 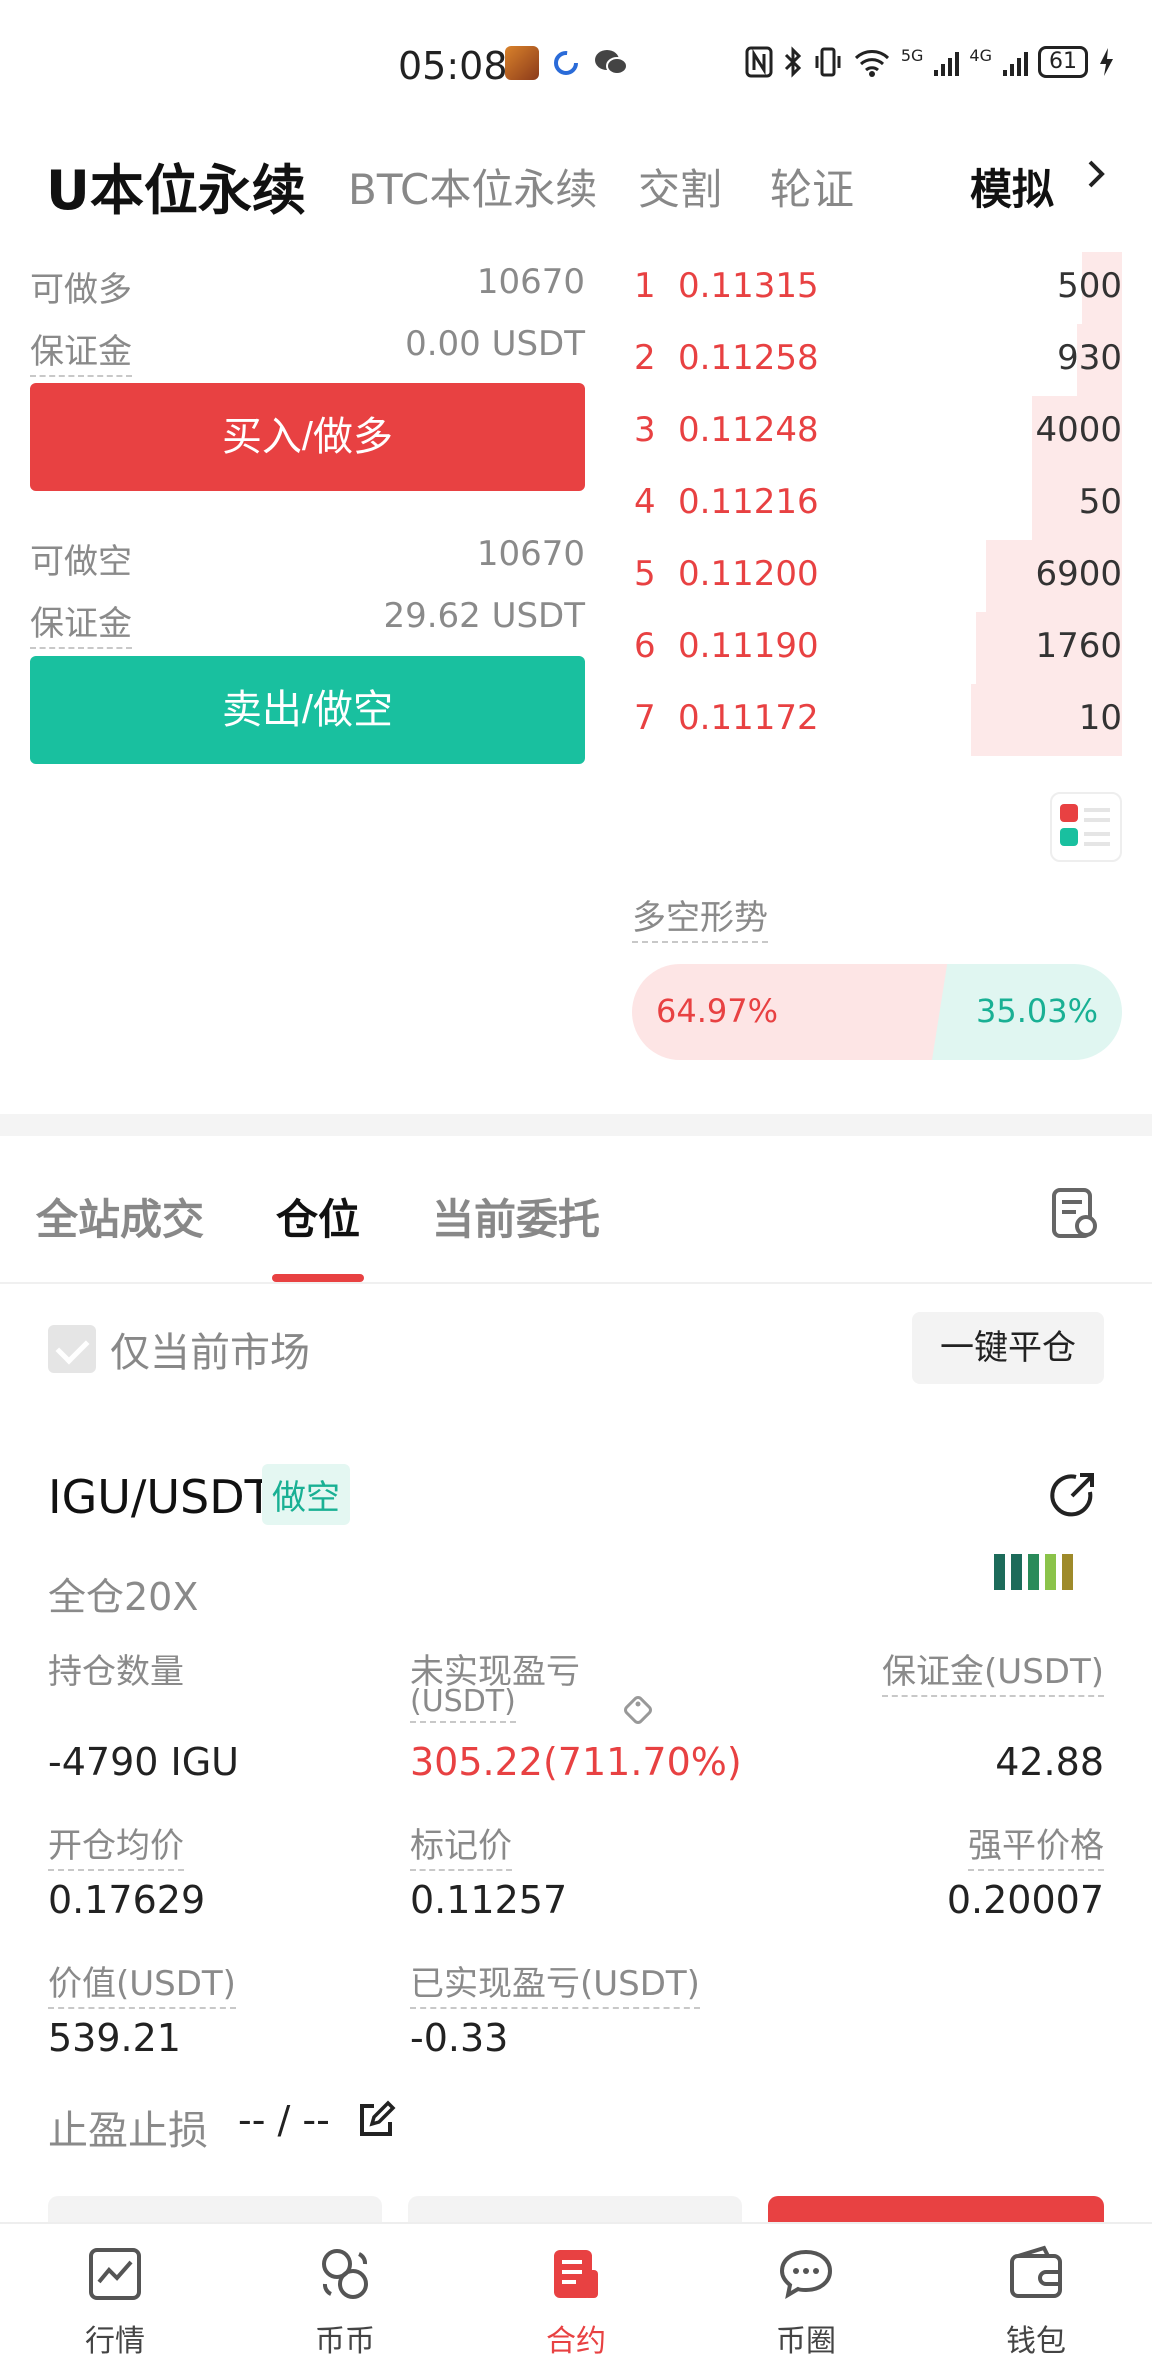 I want to click on nav-market: 行情, so click(x=115, y=2301).